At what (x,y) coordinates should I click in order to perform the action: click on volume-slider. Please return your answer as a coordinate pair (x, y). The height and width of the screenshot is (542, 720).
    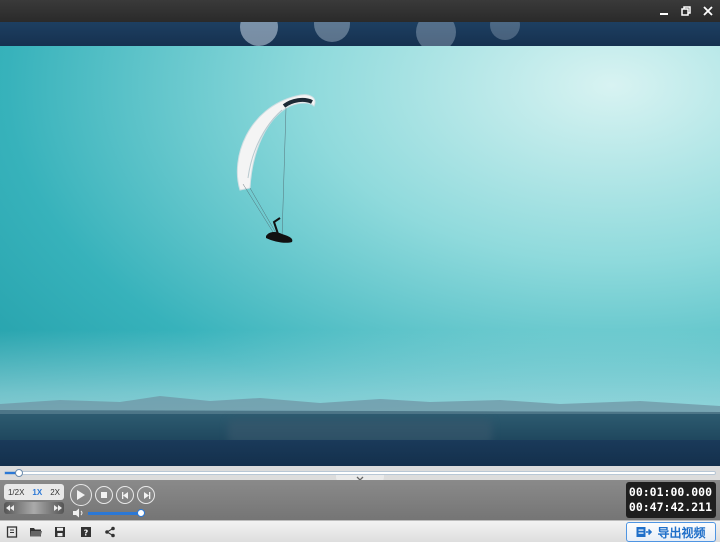
    Looking at the image, I should click on (117, 513).